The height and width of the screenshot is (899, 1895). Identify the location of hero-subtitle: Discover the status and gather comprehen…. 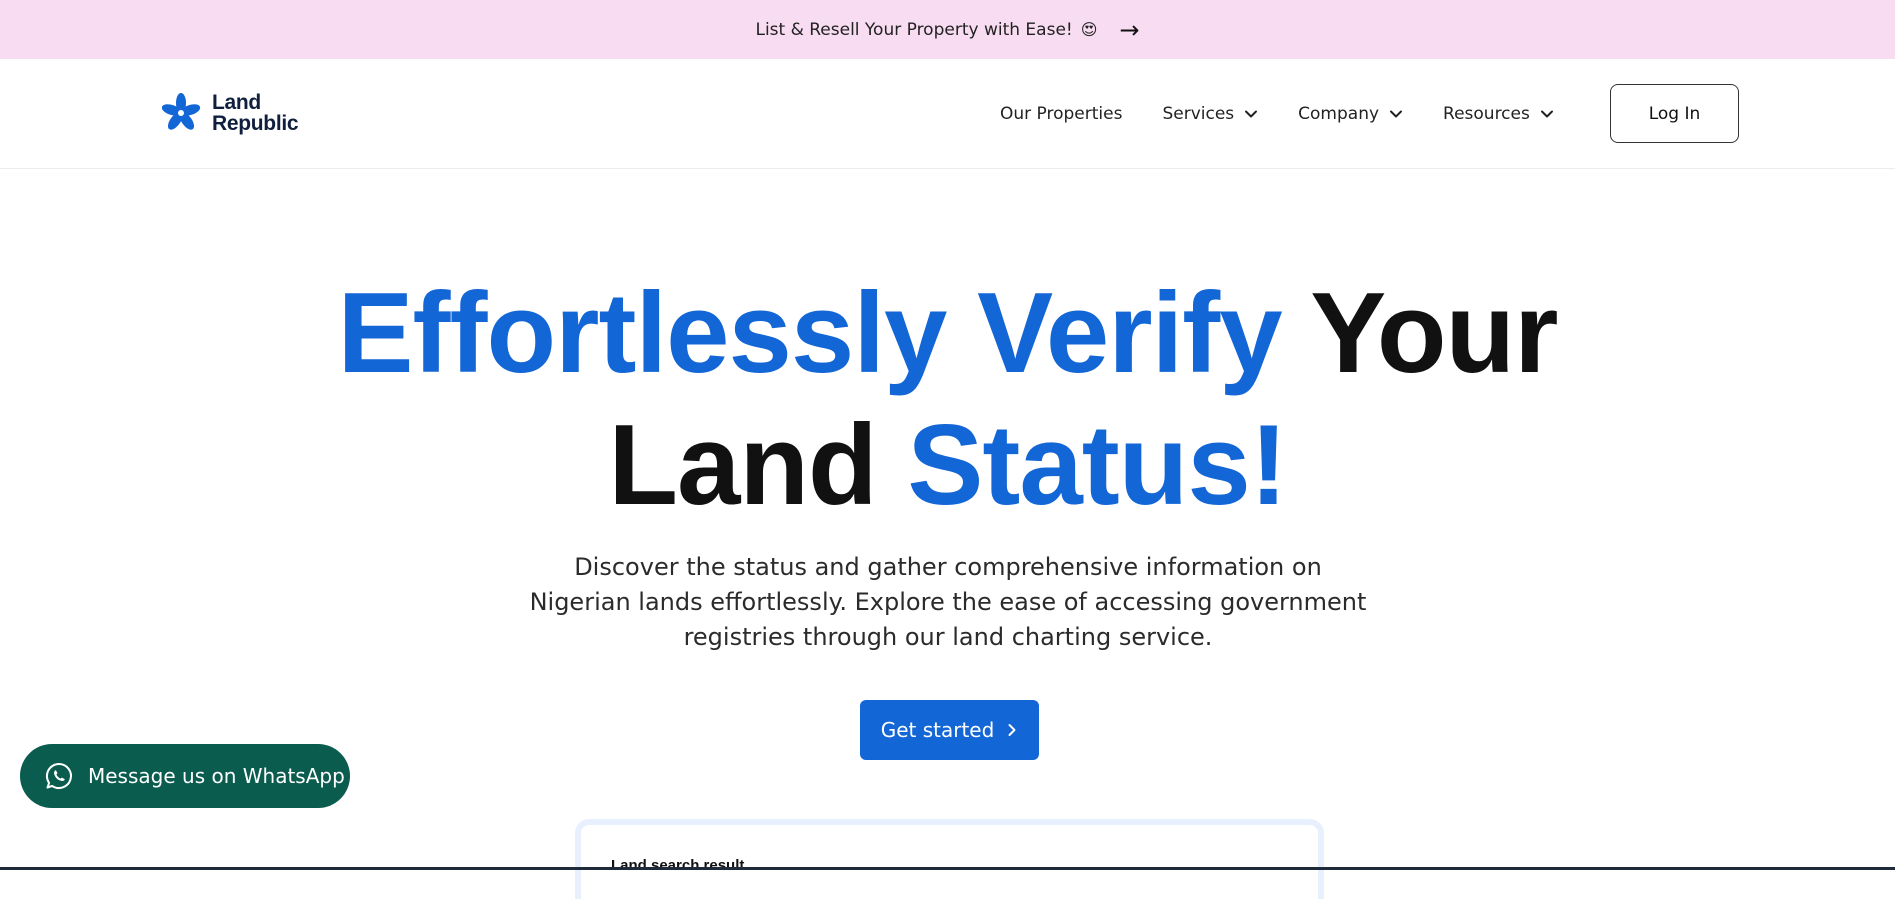
(948, 602).